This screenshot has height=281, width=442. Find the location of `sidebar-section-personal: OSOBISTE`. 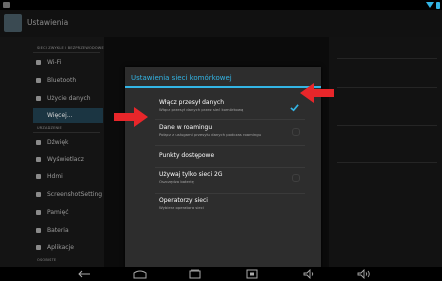

sidebar-section-personal: OSOBISTE is located at coordinates (47, 260).